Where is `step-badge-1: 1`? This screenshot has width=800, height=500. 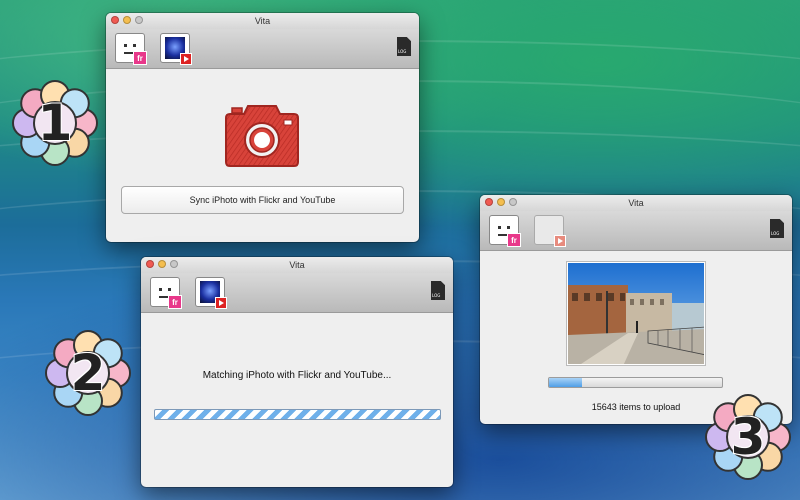 step-badge-1: 1 is located at coordinates (55, 123).